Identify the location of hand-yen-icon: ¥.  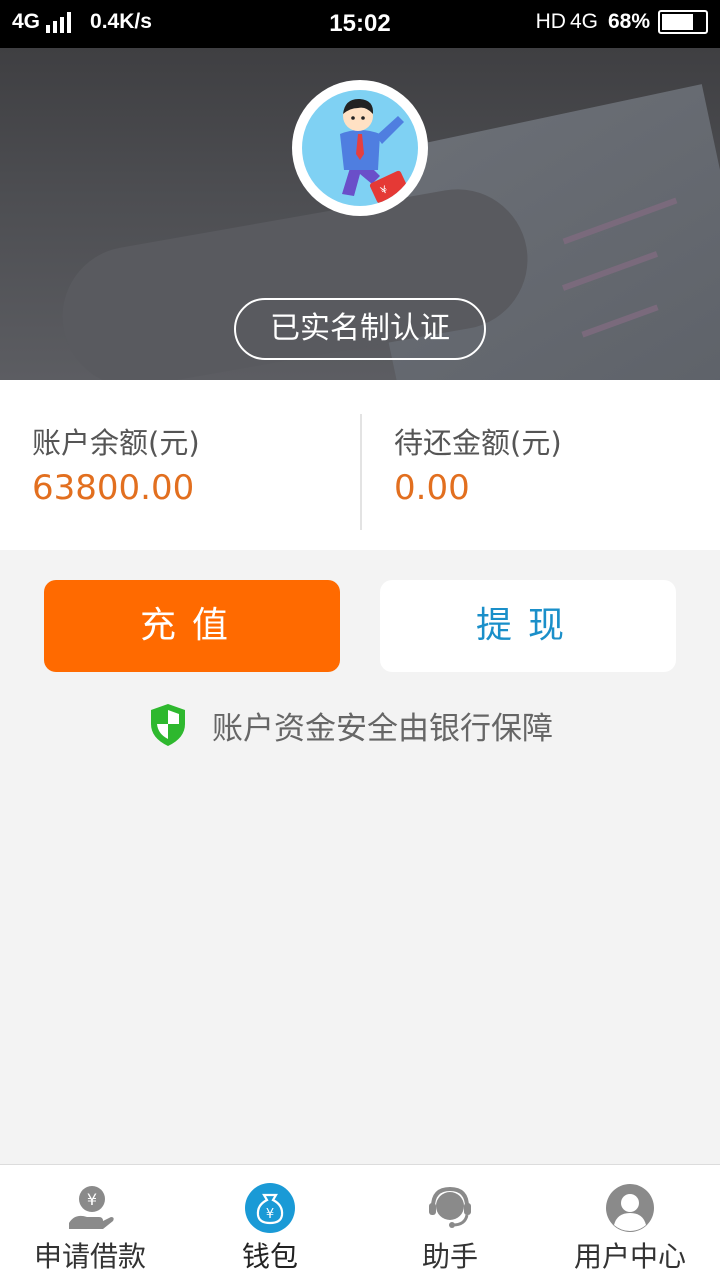
(91, 1207).